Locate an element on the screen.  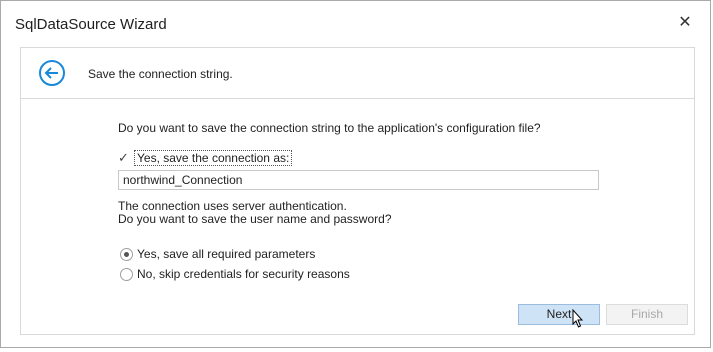
window-title: SqlDataSource Wizard is located at coordinates (91, 24).